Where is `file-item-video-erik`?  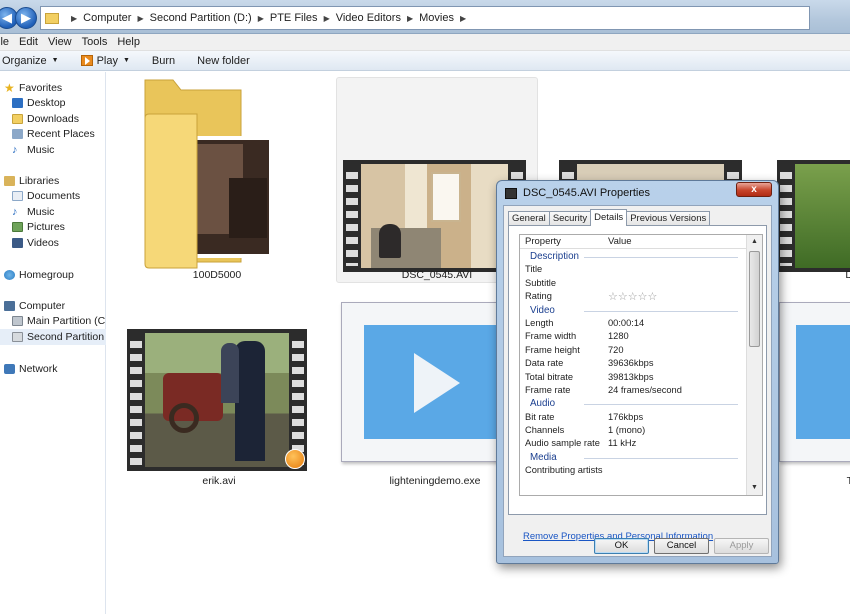 file-item-video-erik is located at coordinates (217, 400).